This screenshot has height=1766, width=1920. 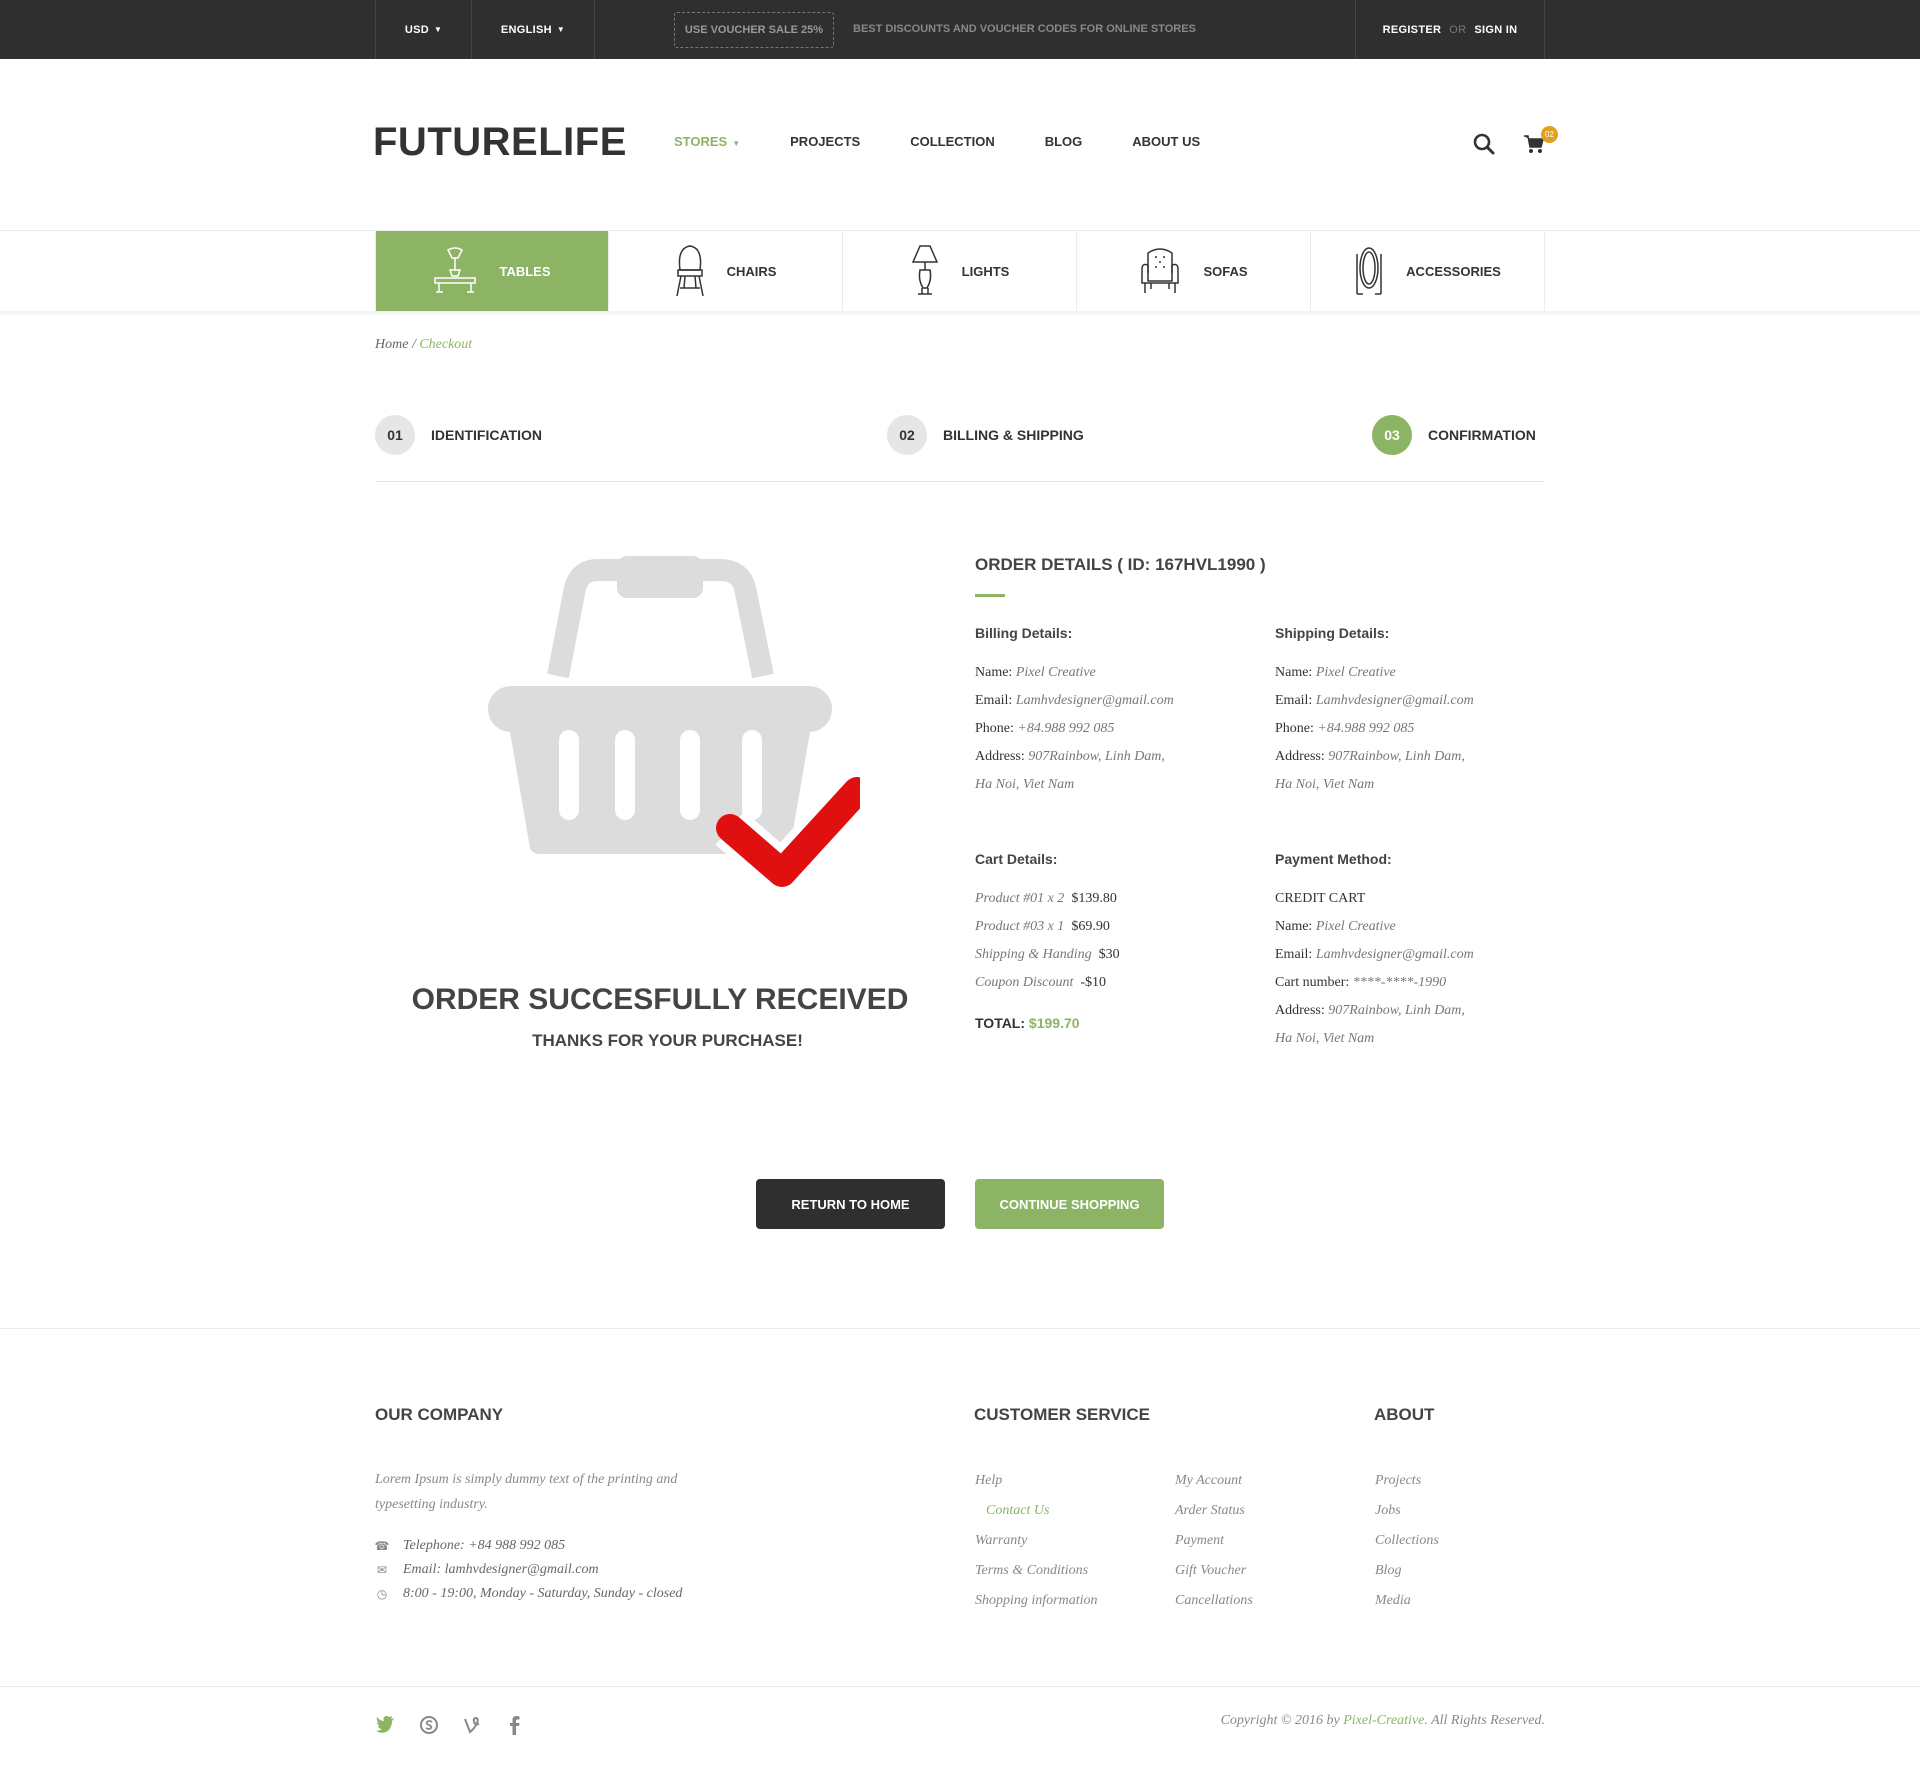 I want to click on nav-projects: PROJECTS, so click(x=825, y=141).